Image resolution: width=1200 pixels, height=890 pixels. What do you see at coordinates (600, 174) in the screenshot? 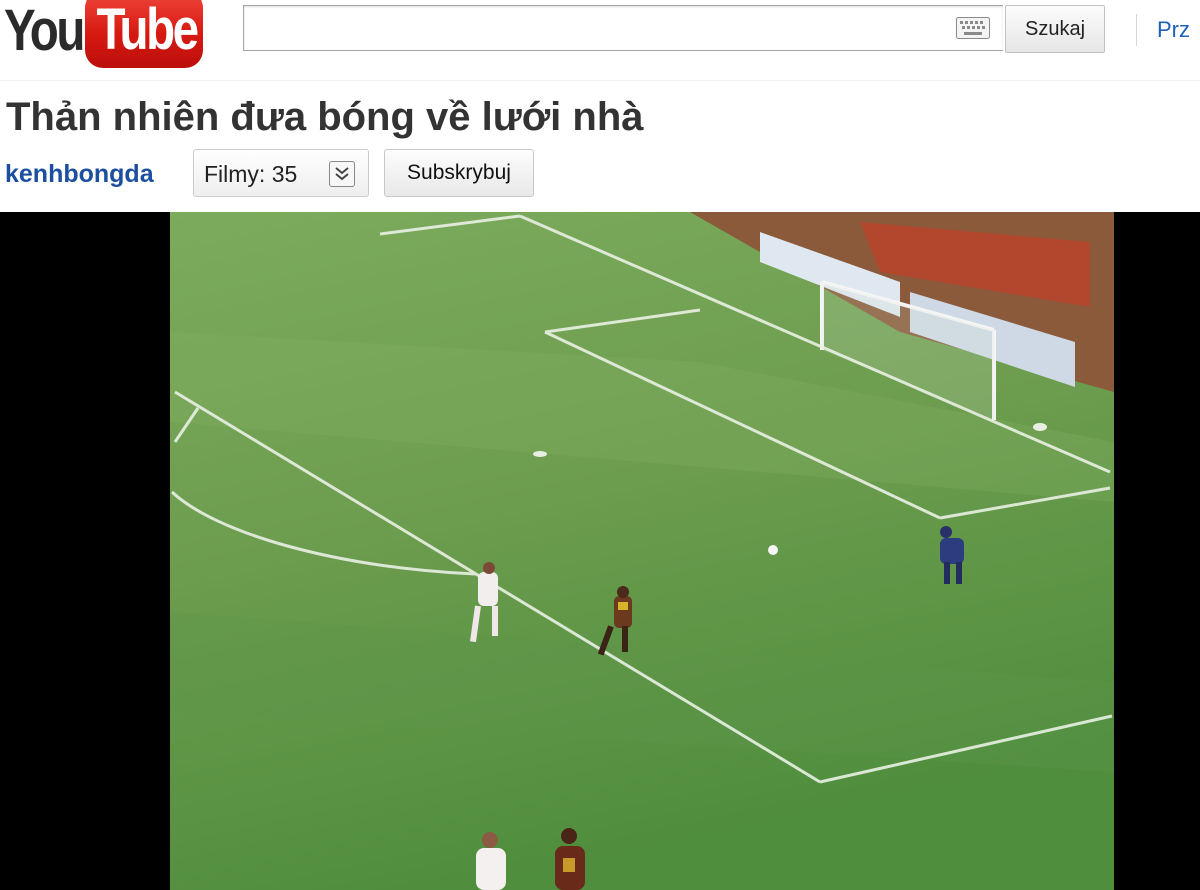
I see `channel-row: kenhbongda Filmy: 35 Subskrybuj` at bounding box center [600, 174].